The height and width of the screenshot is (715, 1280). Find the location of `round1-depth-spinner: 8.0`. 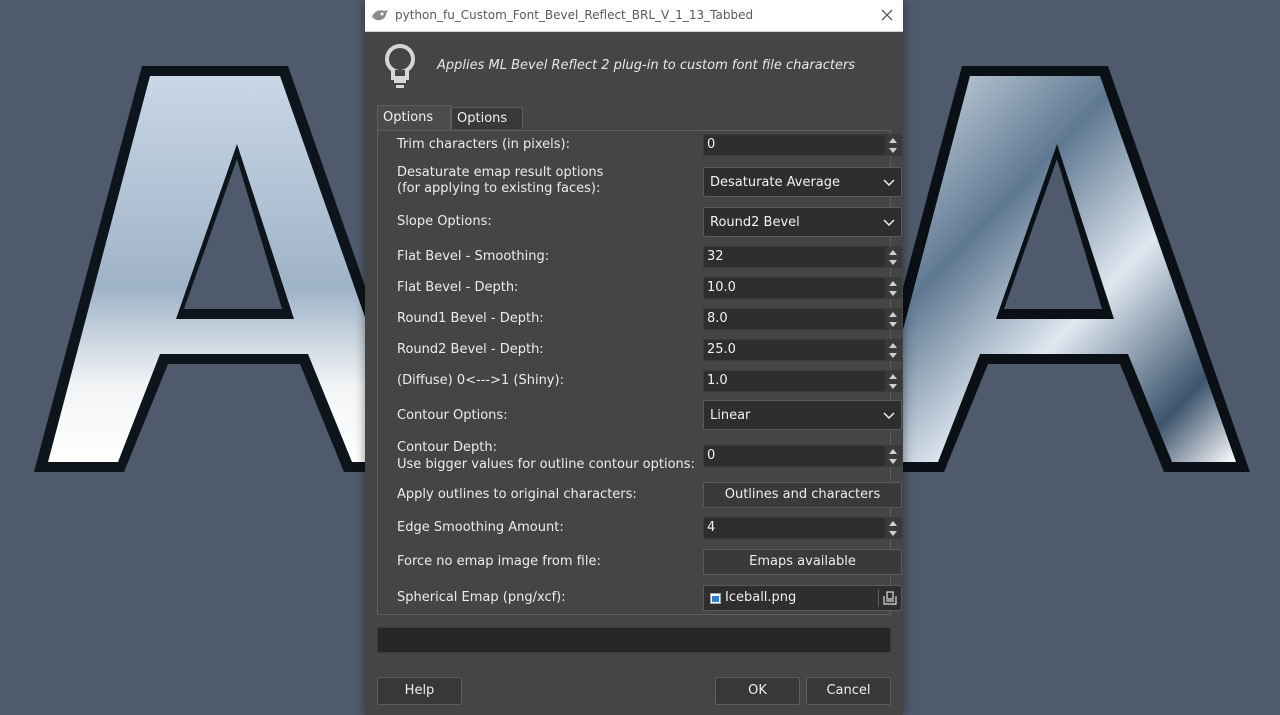

round1-depth-spinner: 8.0 is located at coordinates (802, 319).